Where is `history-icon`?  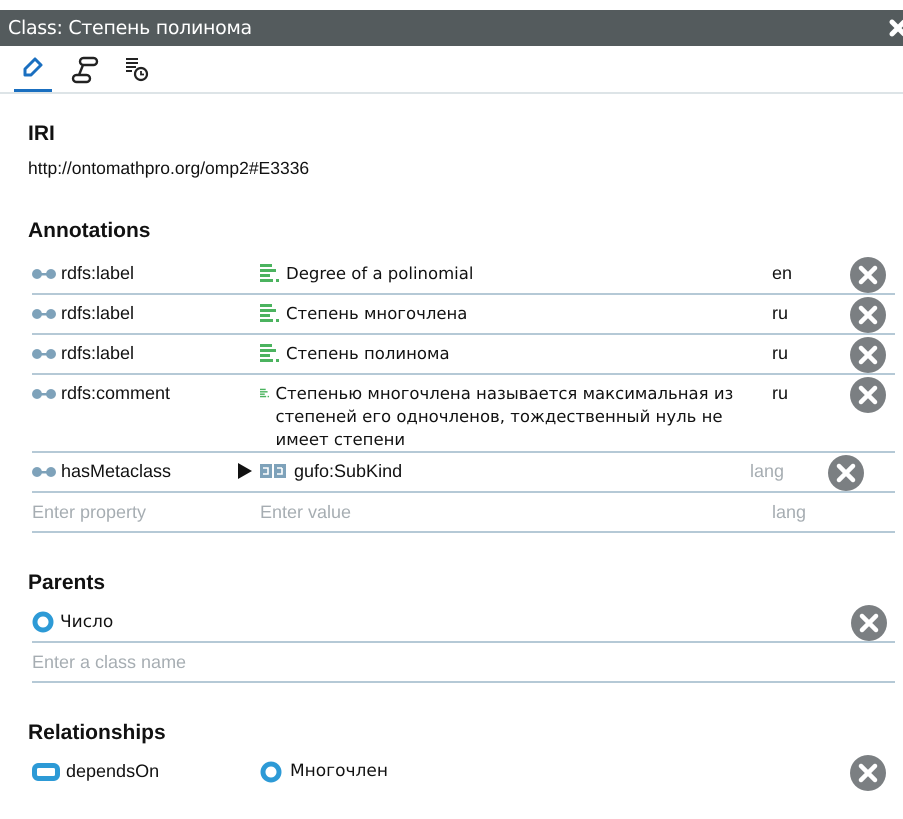
history-icon is located at coordinates (137, 69).